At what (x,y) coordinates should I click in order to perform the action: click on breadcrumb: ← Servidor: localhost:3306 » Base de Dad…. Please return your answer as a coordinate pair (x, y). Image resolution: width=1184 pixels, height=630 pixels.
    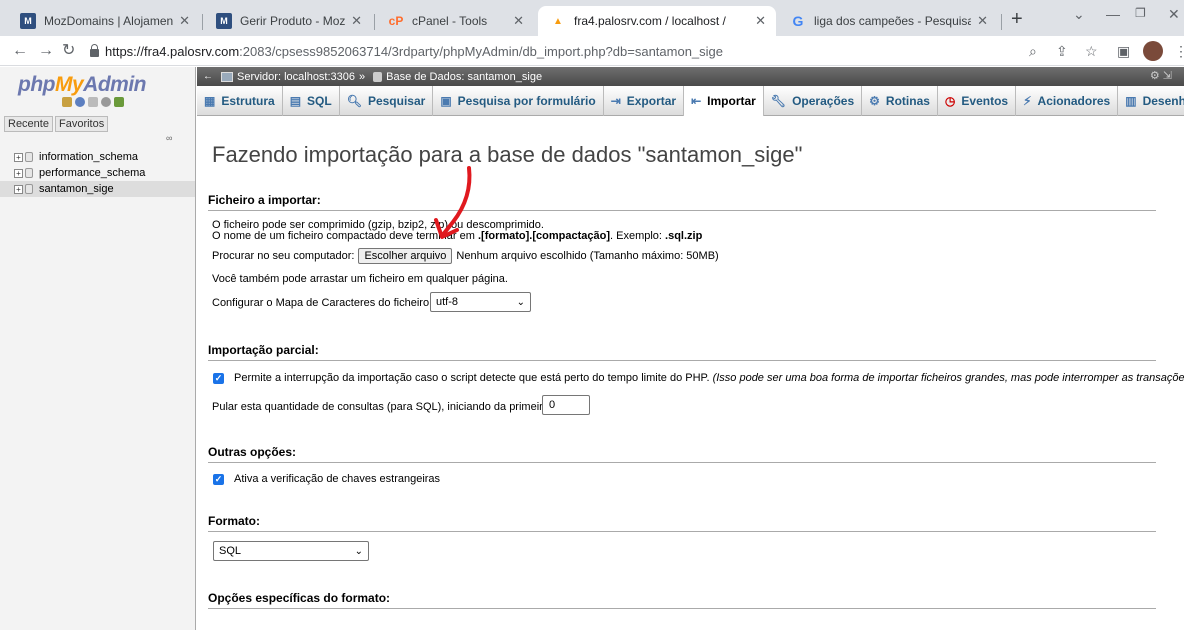
    Looking at the image, I should click on (690, 76).